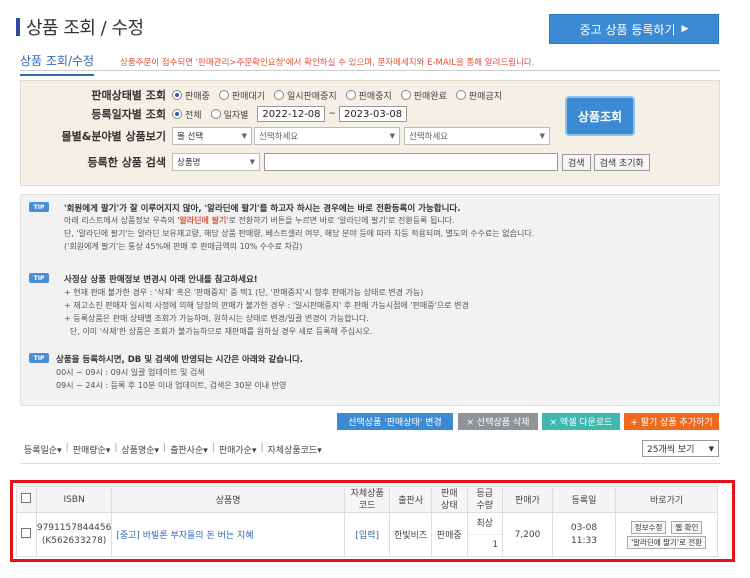  Describe the element at coordinates (485, 524) in the screenshot. I see `grade-value: 최상` at that location.